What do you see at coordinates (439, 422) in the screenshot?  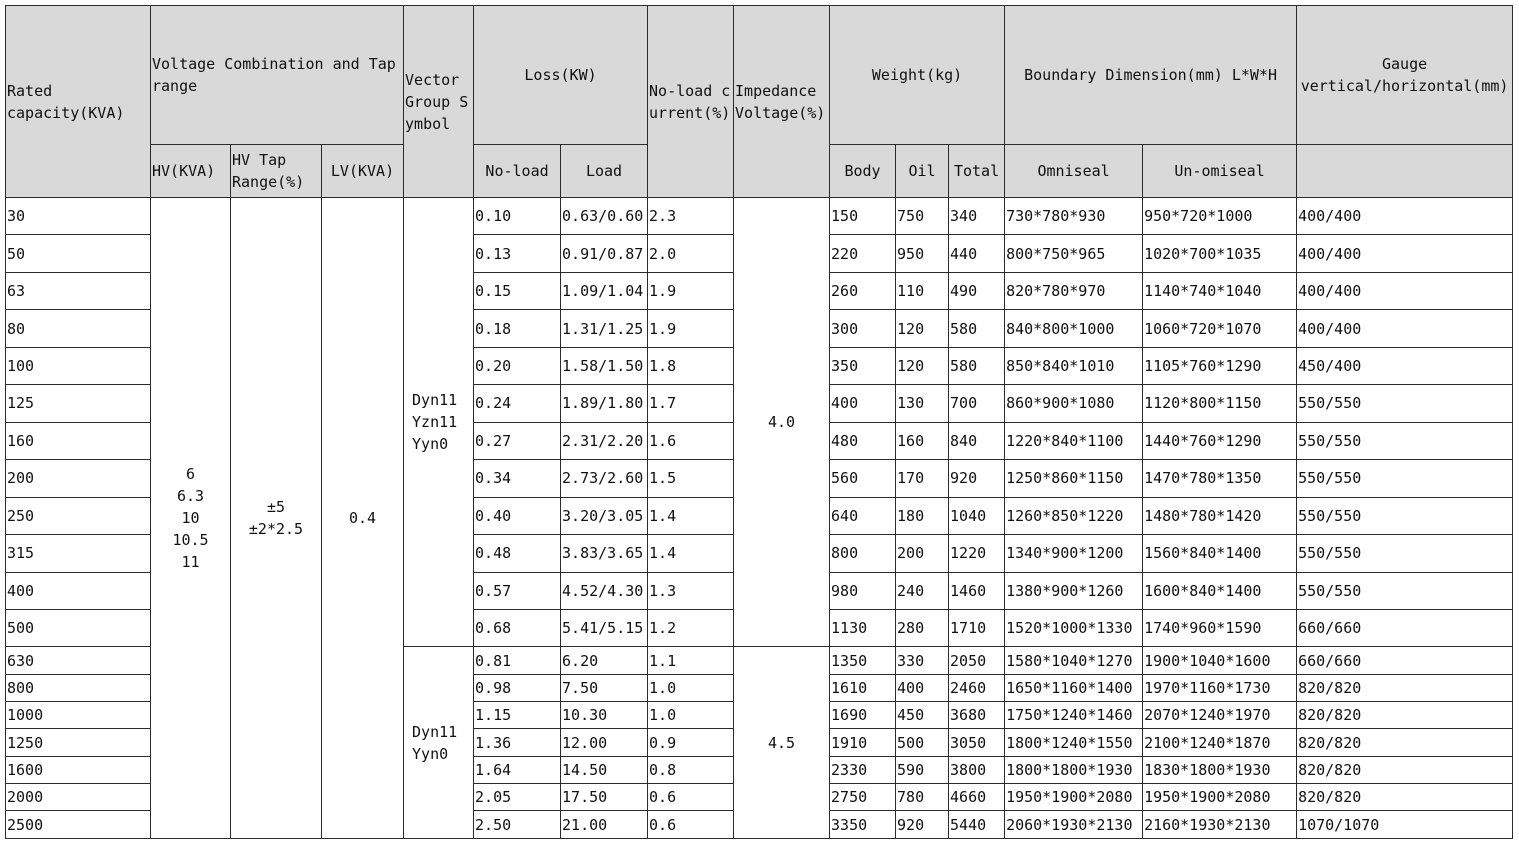 I see `cell-vector-group-1: Dyn11 Yzn11 Yyn0` at bounding box center [439, 422].